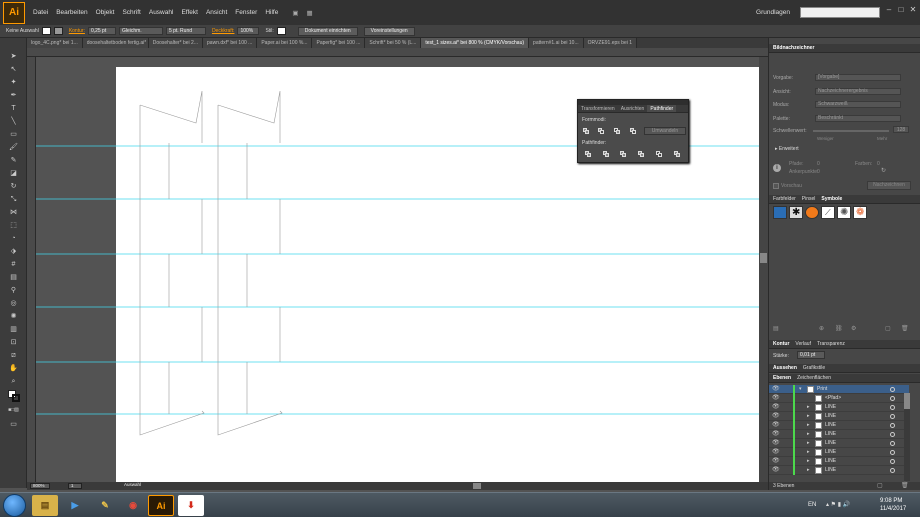  I want to click on gradient-tool-icon: ▤, so click(13, 277).